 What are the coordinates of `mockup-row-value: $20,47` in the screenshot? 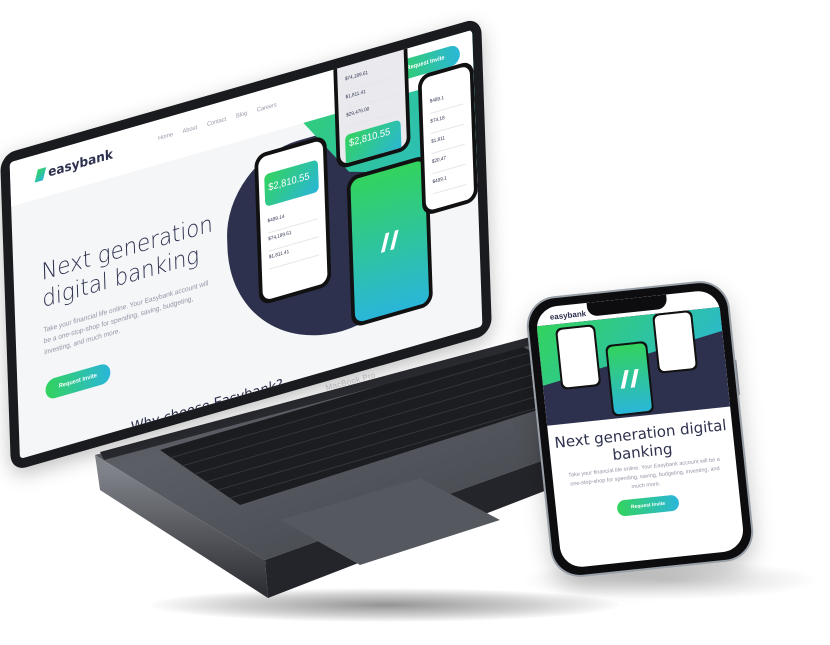 It's located at (439, 160).